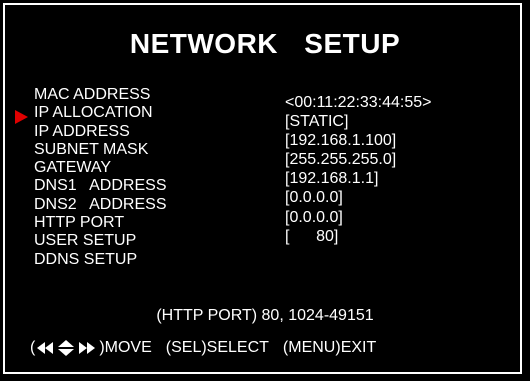 The height and width of the screenshot is (381, 530). What do you see at coordinates (125, 347) in the screenshot?
I see `legend-move: )MOVE` at bounding box center [125, 347].